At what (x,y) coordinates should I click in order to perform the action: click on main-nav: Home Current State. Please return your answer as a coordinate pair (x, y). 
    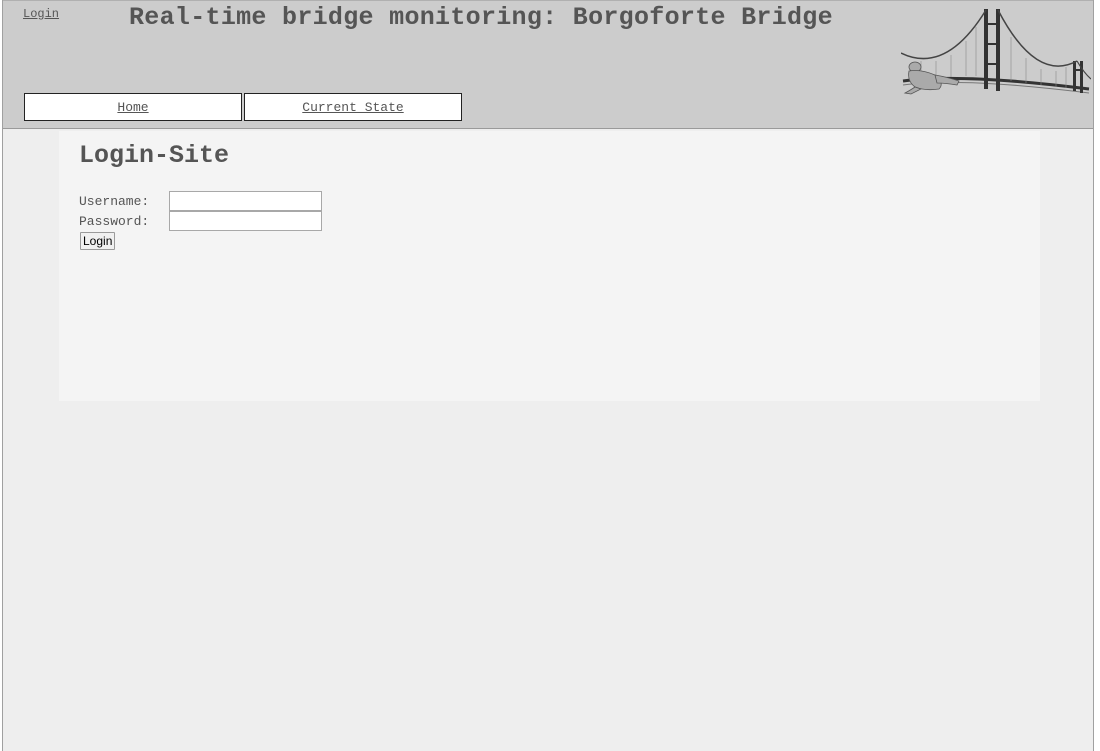
    Looking at the image, I should click on (243, 108).